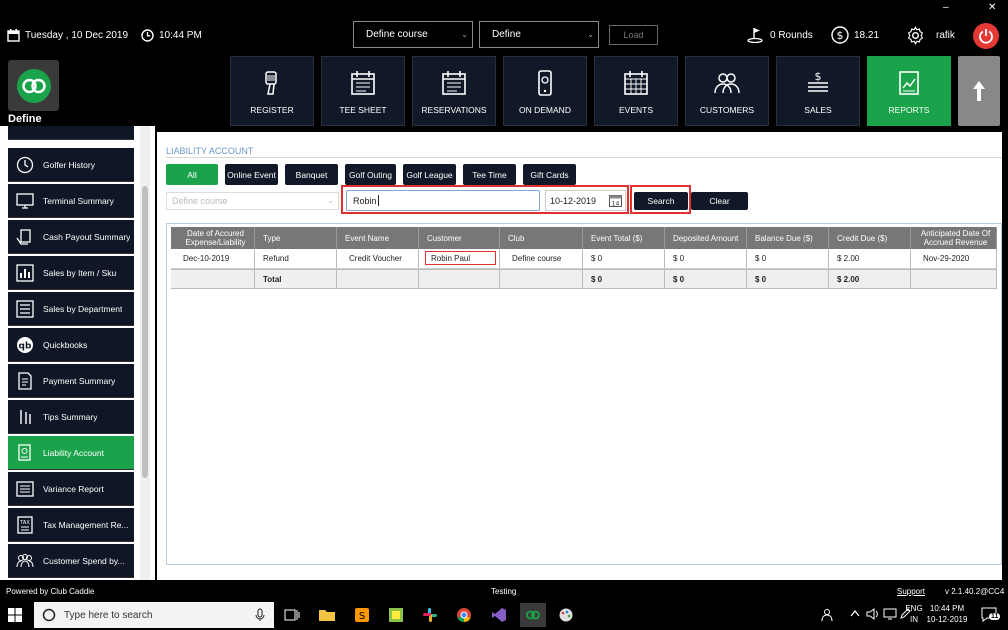 The height and width of the screenshot is (630, 1008). What do you see at coordinates (911, 591) in the screenshot?
I see `support-link: Support` at bounding box center [911, 591].